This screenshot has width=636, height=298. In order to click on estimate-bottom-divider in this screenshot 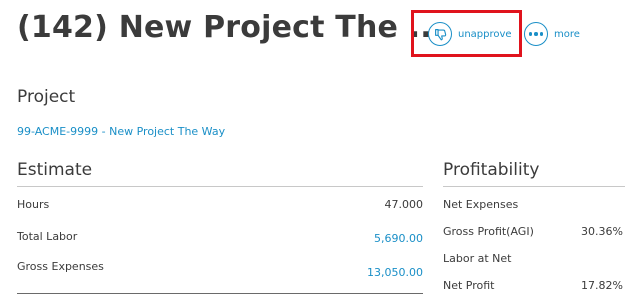, I will do `click(220, 293)`.